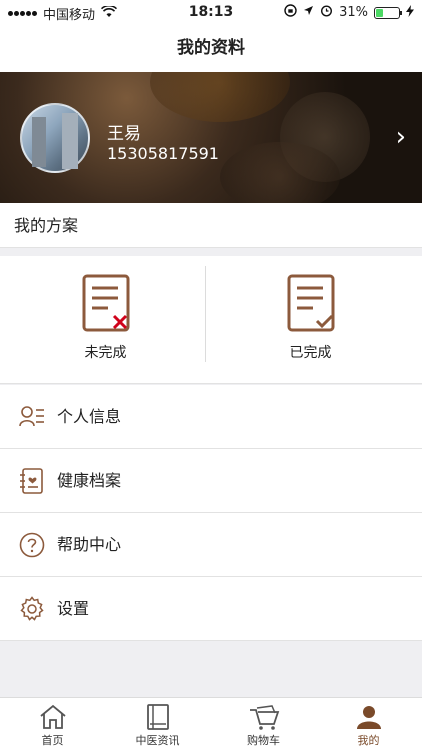  What do you see at coordinates (163, 153) in the screenshot?
I see `profile-phone: 15305817591` at bounding box center [163, 153].